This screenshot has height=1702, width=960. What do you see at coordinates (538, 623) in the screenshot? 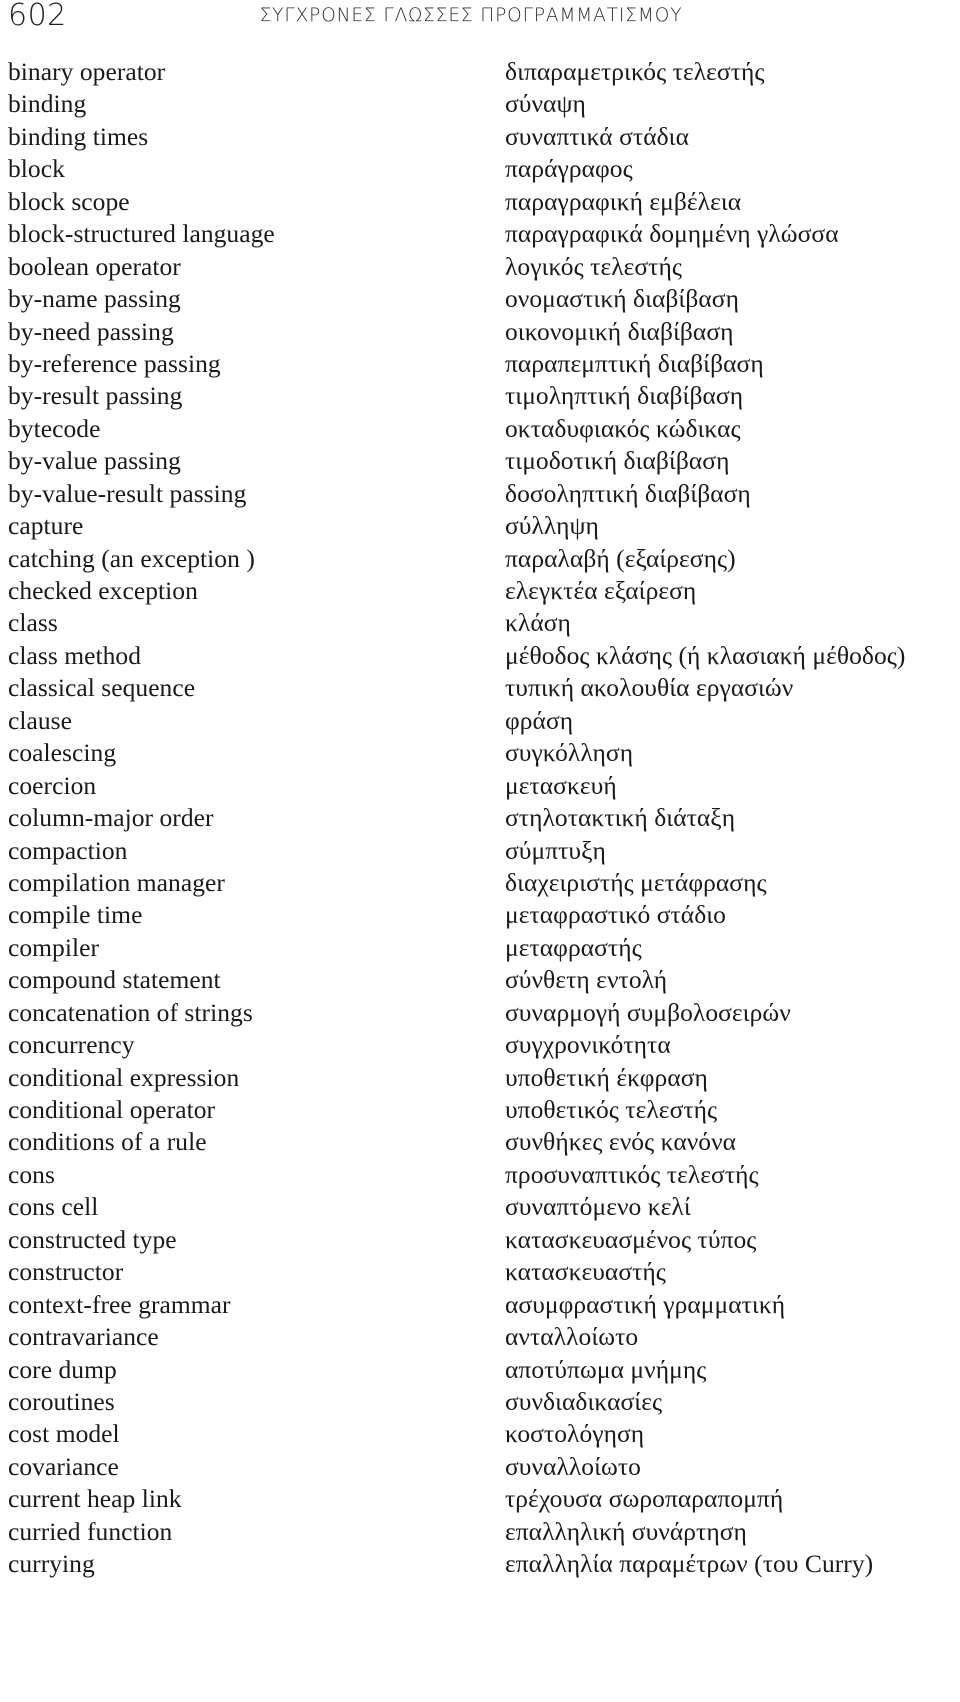
I see `glossary-term-translation: κλάση` at bounding box center [538, 623].